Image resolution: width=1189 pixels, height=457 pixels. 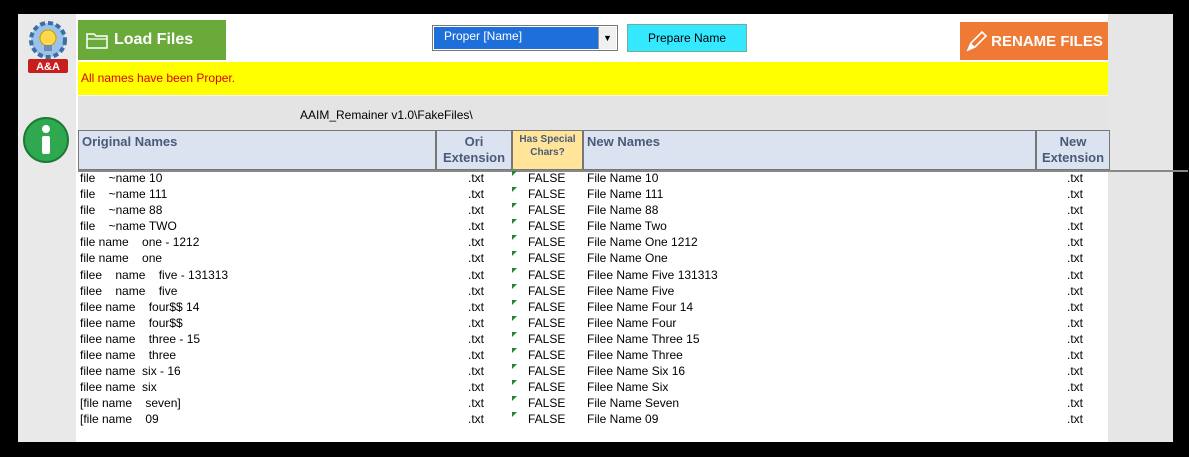 What do you see at coordinates (622, 210) in the screenshot?
I see `new-name-cell: File Name 88` at bounding box center [622, 210].